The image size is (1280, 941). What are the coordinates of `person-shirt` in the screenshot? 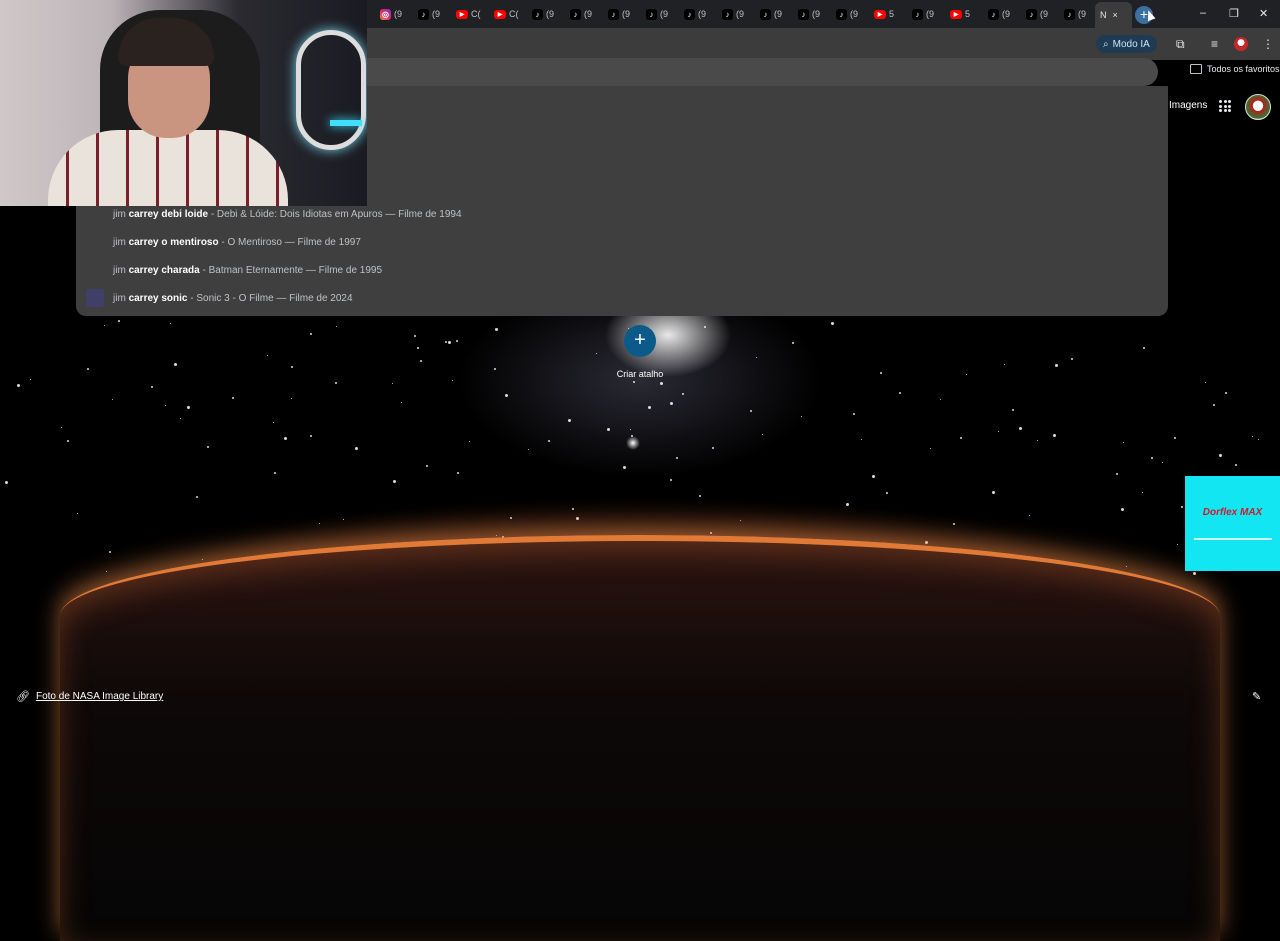 It's located at (168, 168).